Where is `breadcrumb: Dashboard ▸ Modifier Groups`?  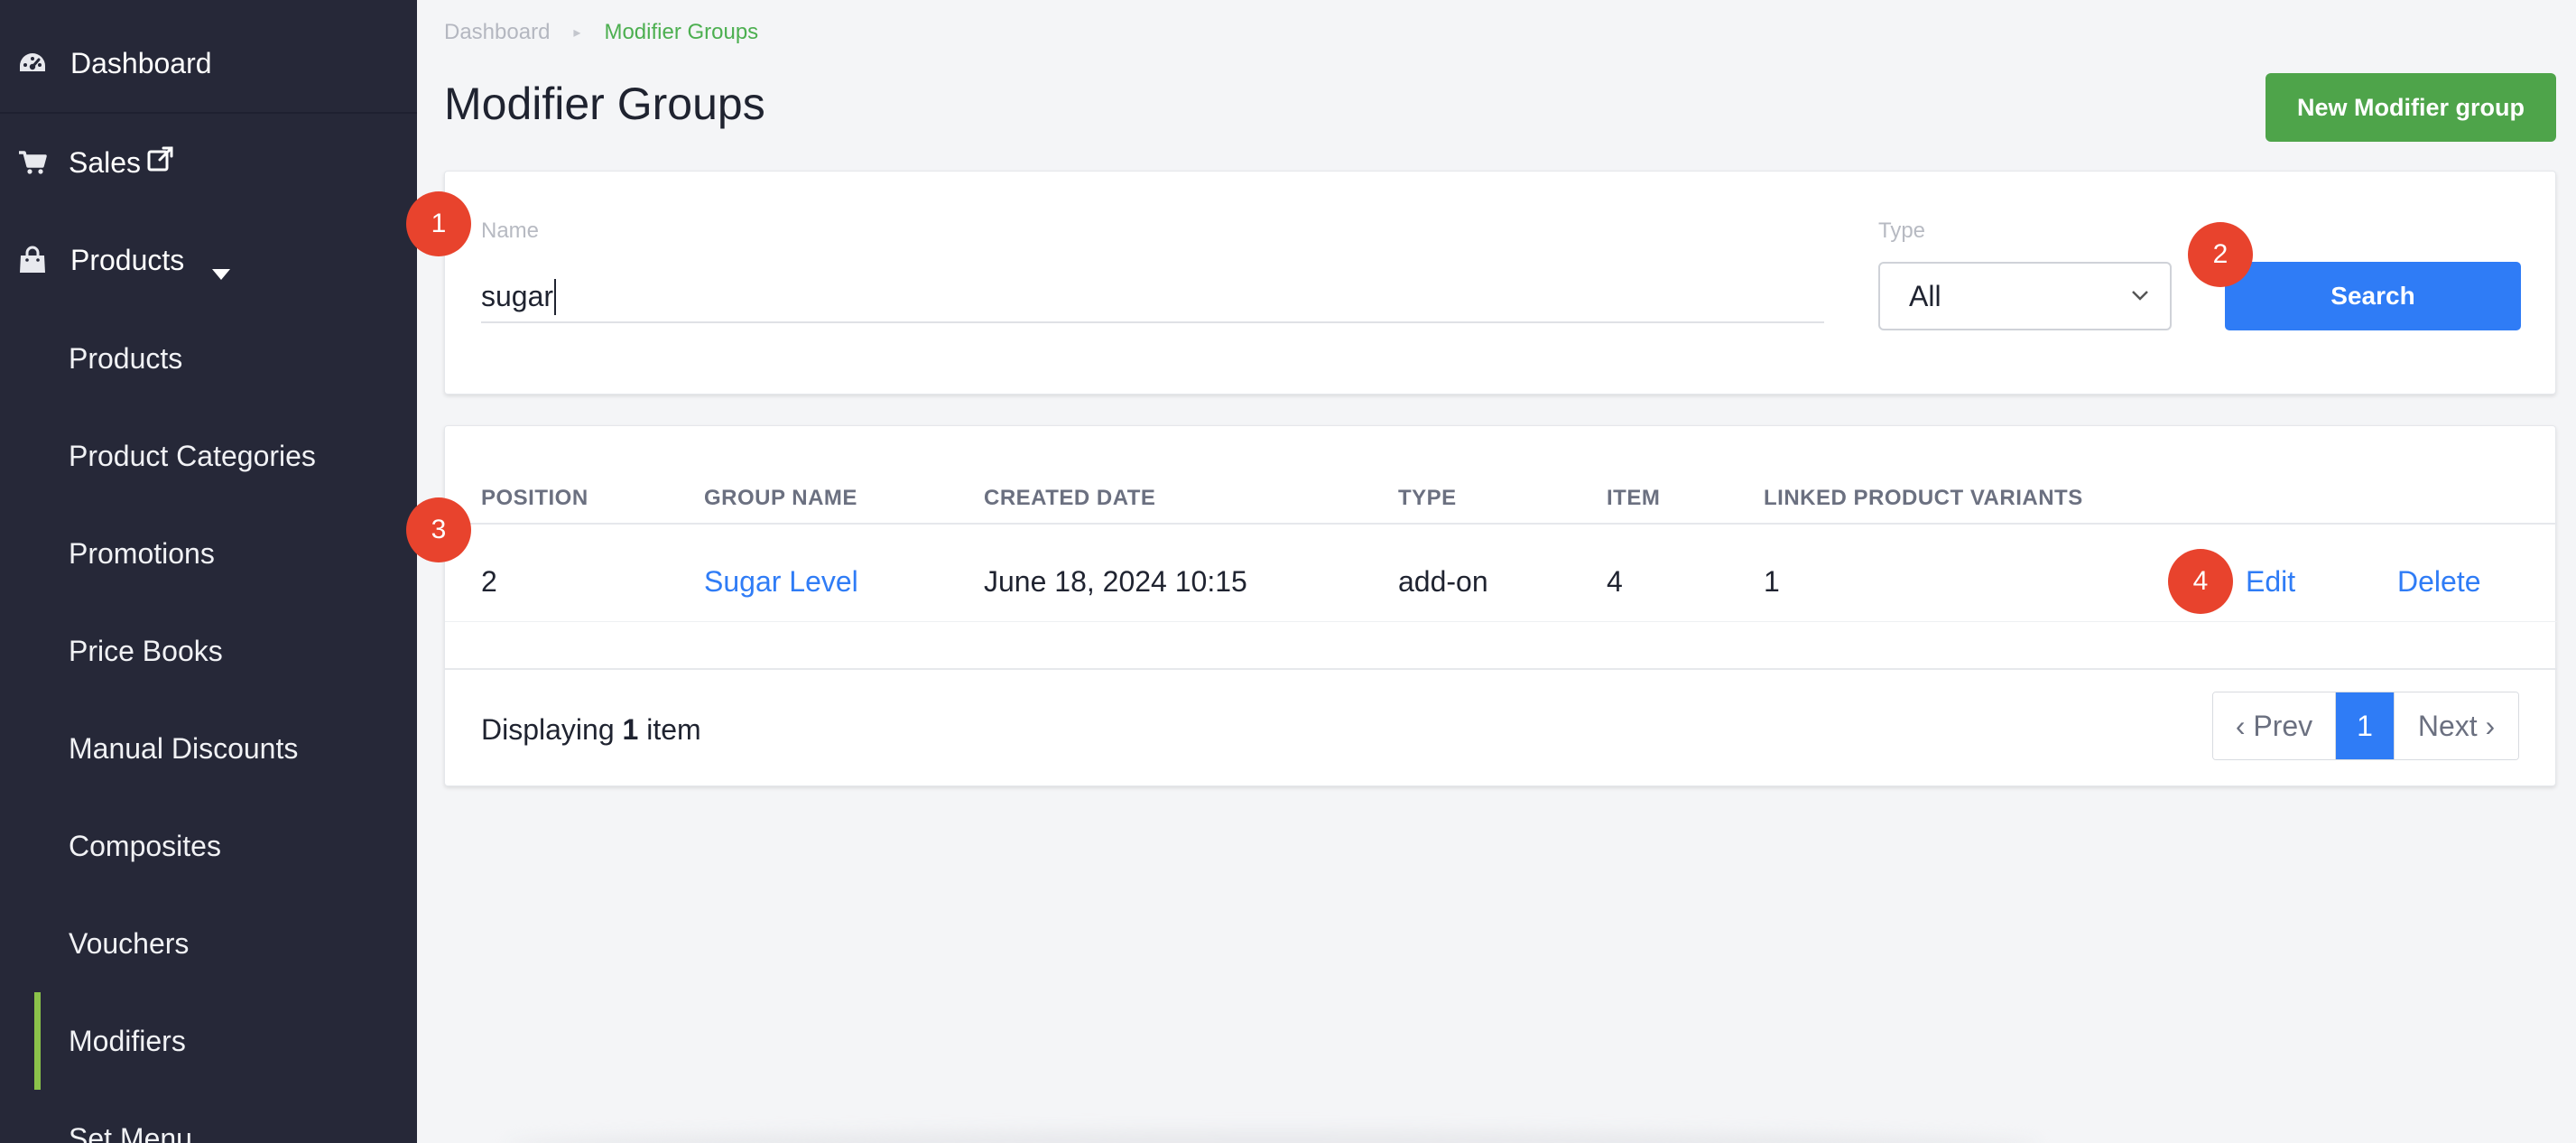 breadcrumb: Dashboard ▸ Modifier Groups is located at coordinates (601, 32).